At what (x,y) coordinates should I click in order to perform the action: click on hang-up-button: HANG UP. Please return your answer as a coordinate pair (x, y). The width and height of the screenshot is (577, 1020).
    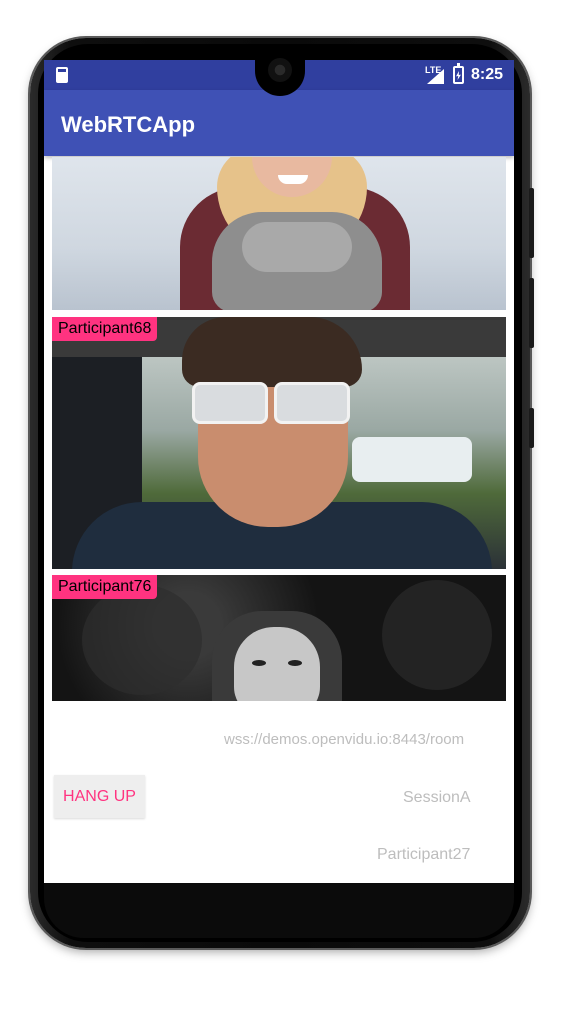
    Looking at the image, I should click on (99, 796).